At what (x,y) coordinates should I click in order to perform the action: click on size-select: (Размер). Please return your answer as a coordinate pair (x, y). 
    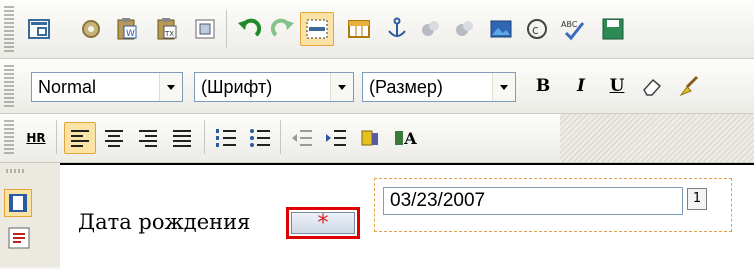
    Looking at the image, I should click on (439, 87).